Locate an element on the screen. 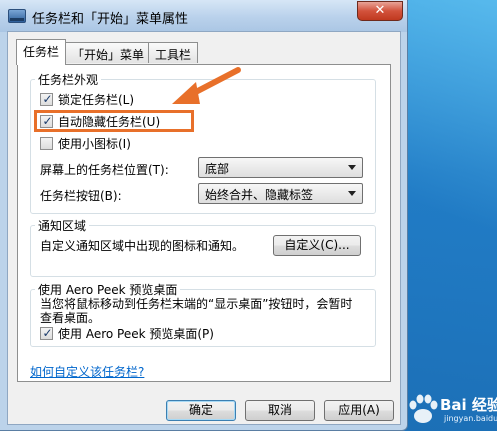 The height and width of the screenshot is (431, 497). watermark-text: Bai 经验 is located at coordinates (468, 405).